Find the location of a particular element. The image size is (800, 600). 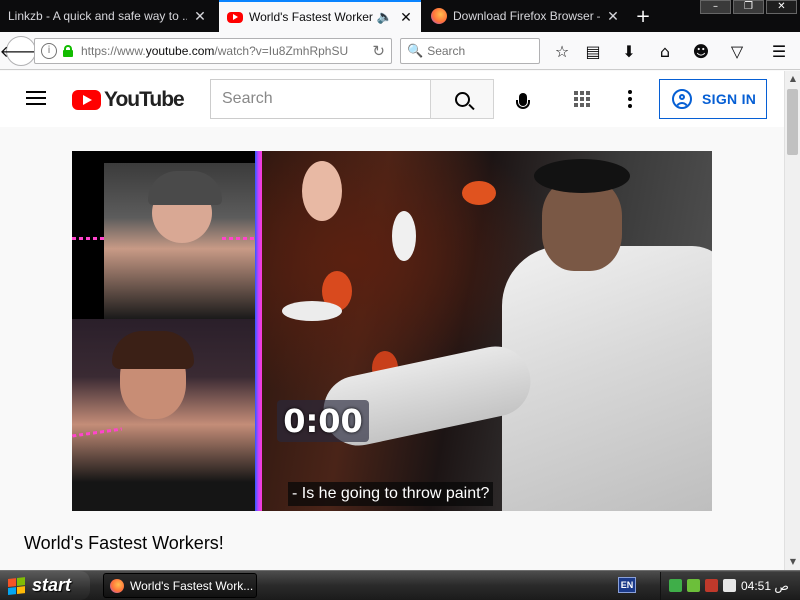

info-icon: i is located at coordinates (49, 51).